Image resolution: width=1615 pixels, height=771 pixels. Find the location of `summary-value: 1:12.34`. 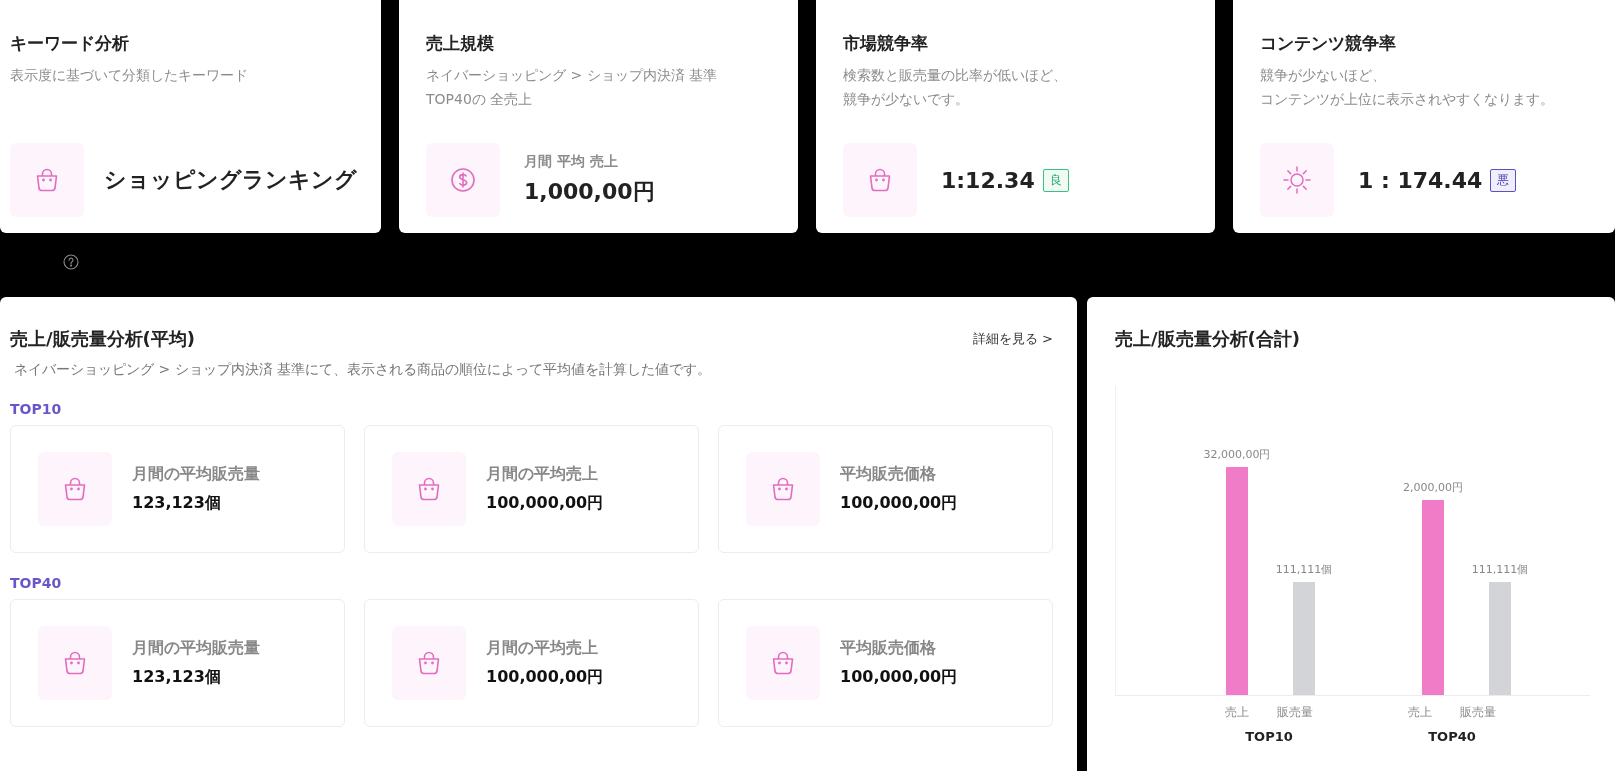

summary-value: 1:12.34 is located at coordinates (988, 180).